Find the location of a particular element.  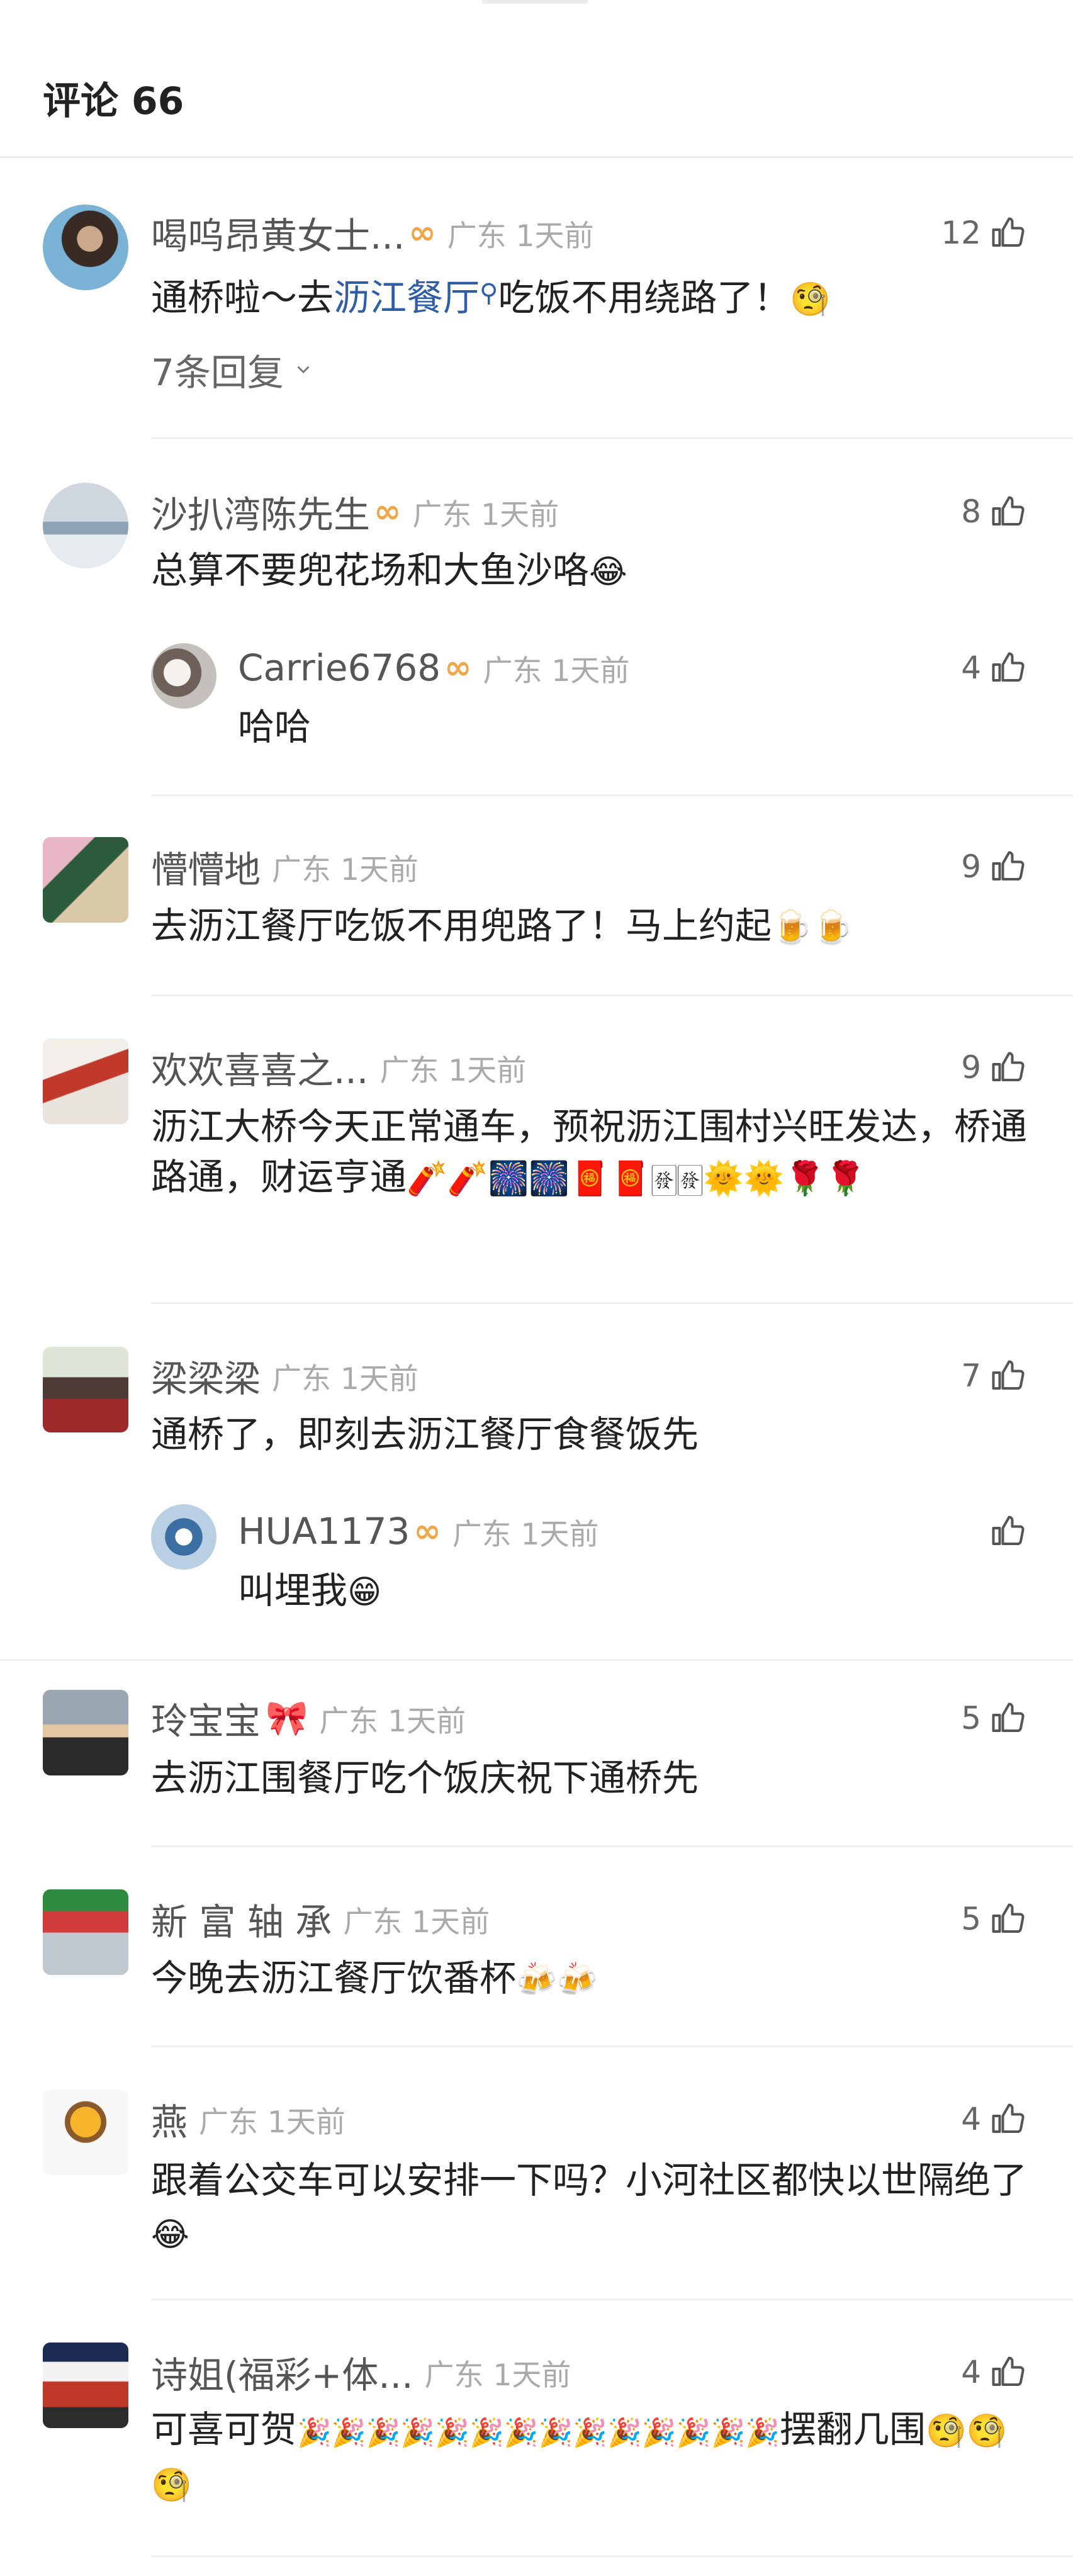

comment-text: 今晚去沥江餐厅饮番杯🍻🍻 is located at coordinates (590, 1979).